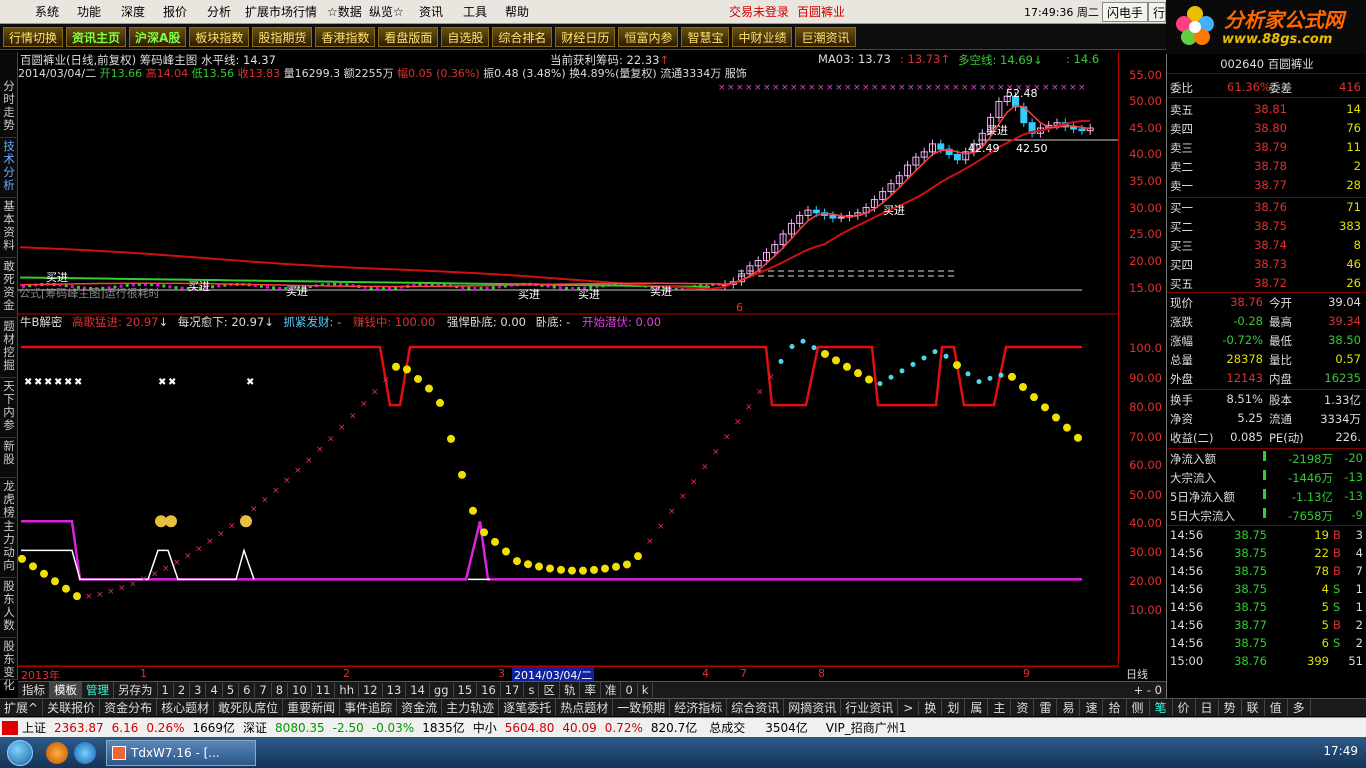 This screenshot has height=768, width=1366. What do you see at coordinates (9, 666) in the screenshot?
I see `left-nav-10: 股东变化` at bounding box center [9, 666].